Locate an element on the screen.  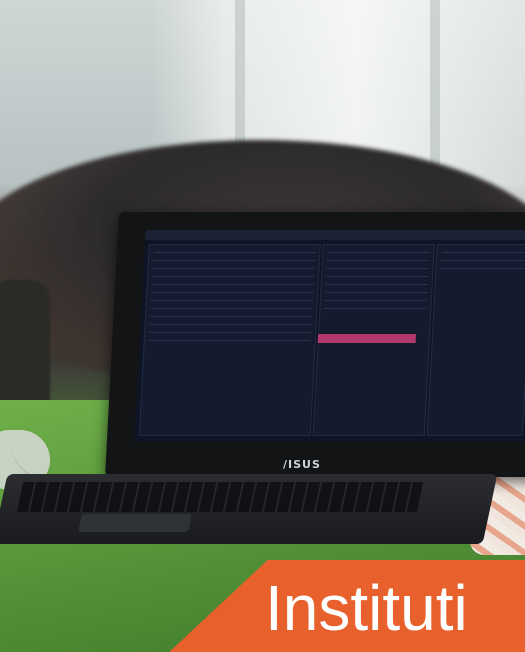
laptop-brand-logo: /ISUS is located at coordinates (302, 464).